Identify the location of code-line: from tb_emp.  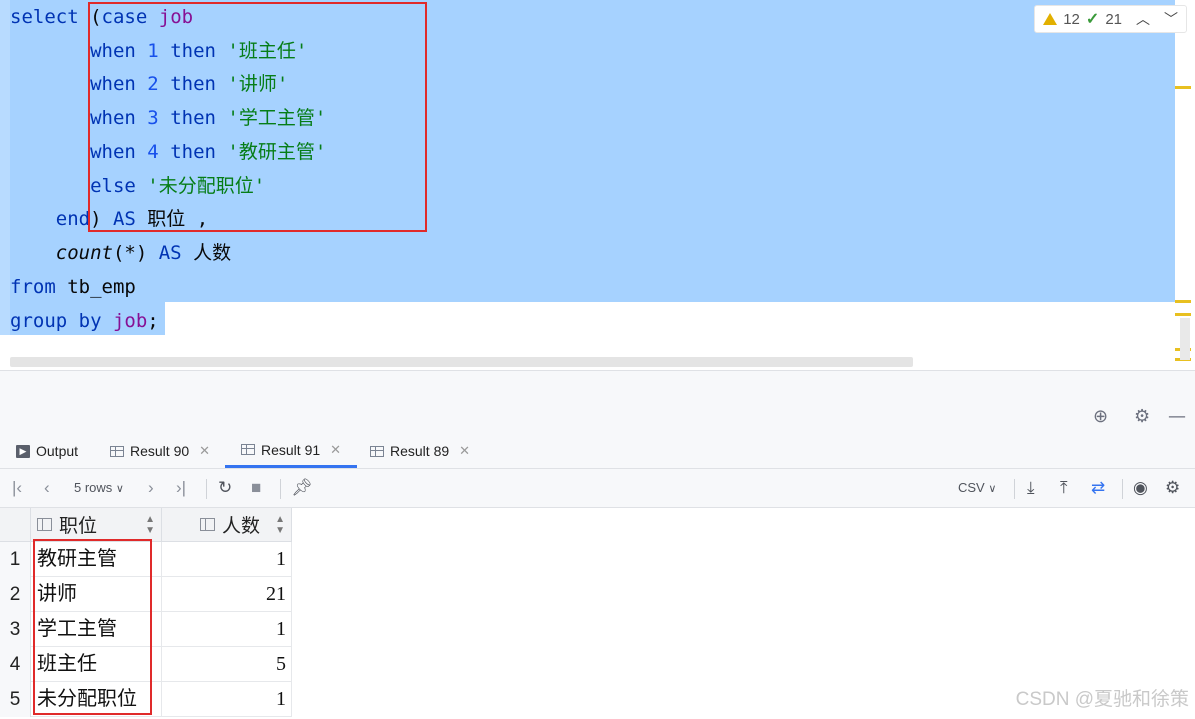
(73, 287).